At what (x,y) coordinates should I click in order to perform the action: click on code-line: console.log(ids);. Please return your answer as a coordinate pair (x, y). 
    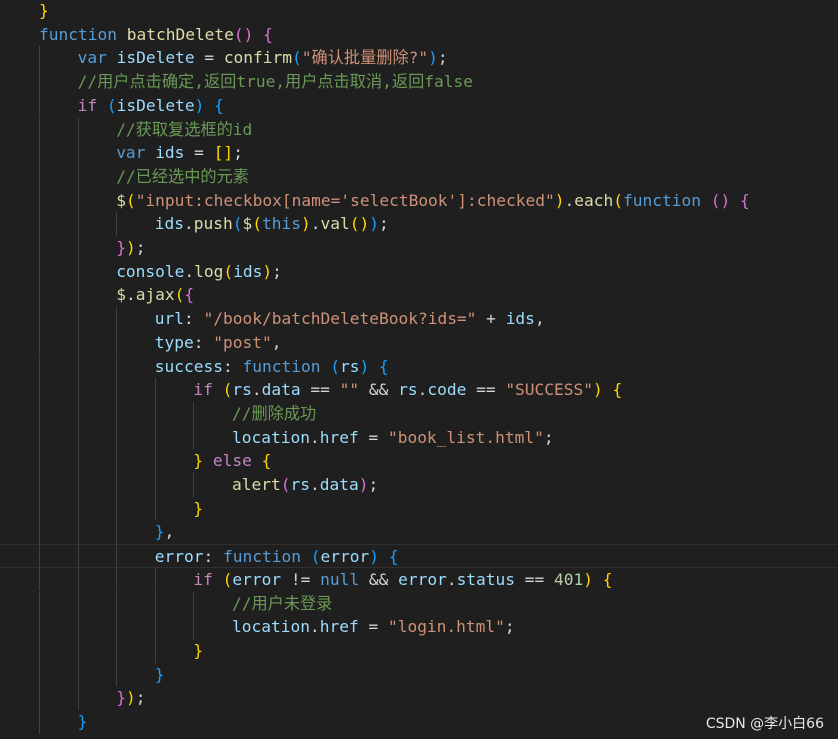
    Looking at the image, I should click on (419, 272).